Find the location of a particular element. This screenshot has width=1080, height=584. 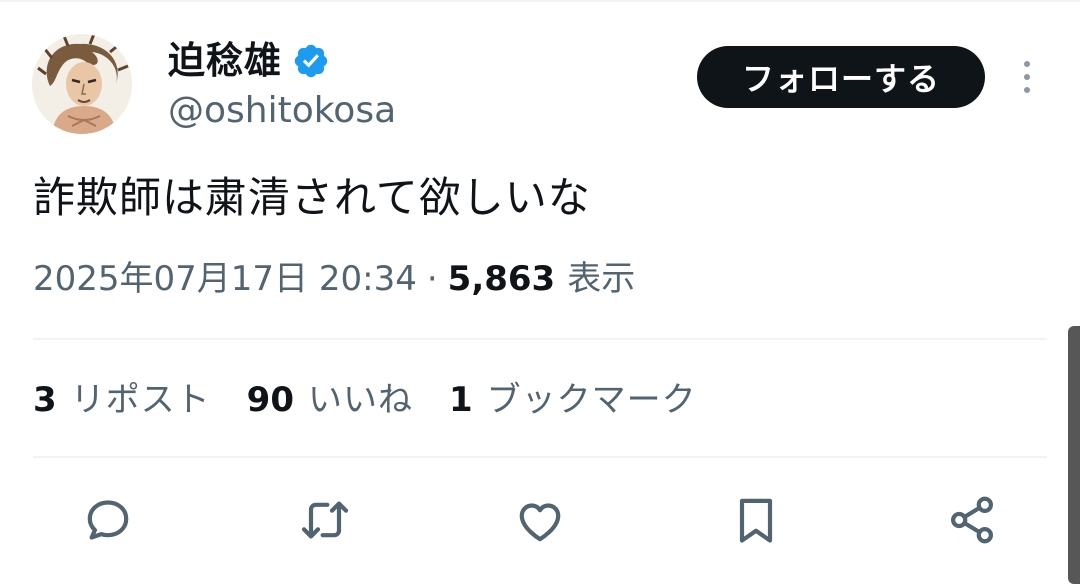

views-label: 表示 is located at coordinates (601, 279).